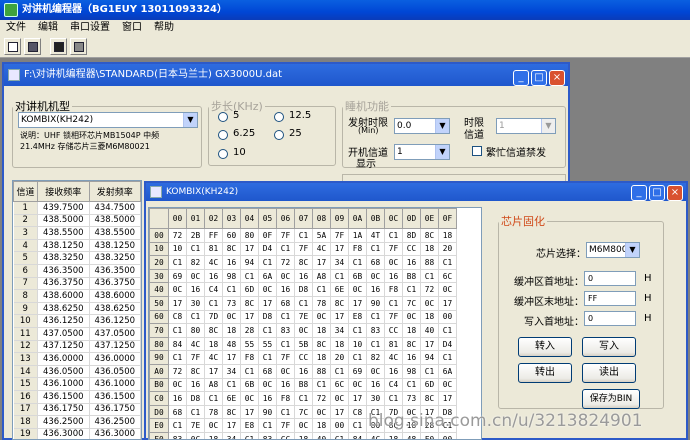  What do you see at coordinates (25, 321) in the screenshot?
I see `channel-cell: 10` at bounding box center [25, 321].